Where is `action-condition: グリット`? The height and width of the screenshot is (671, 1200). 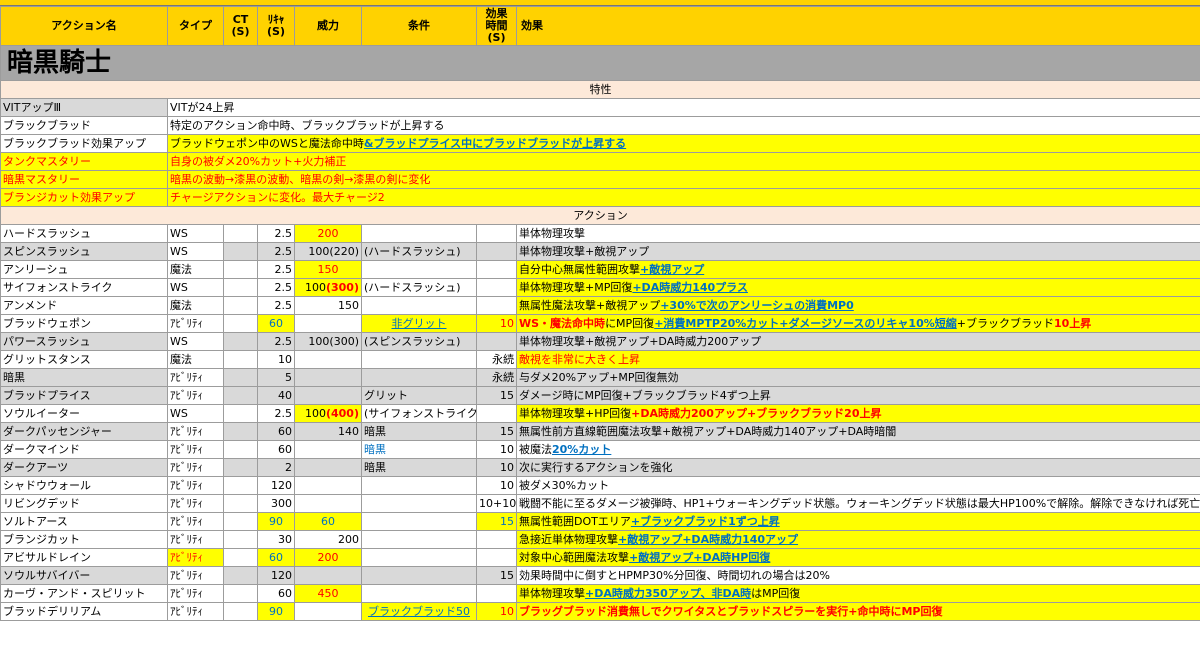
action-condition: グリット is located at coordinates (419, 395).